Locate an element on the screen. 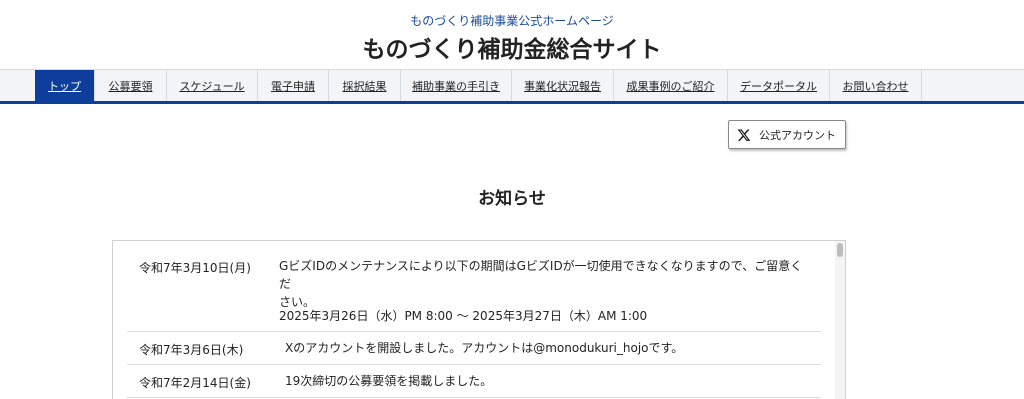 The image size is (1024, 399). site-subtitle: ものづくり補助事業公式ホームページ is located at coordinates (512, 21).